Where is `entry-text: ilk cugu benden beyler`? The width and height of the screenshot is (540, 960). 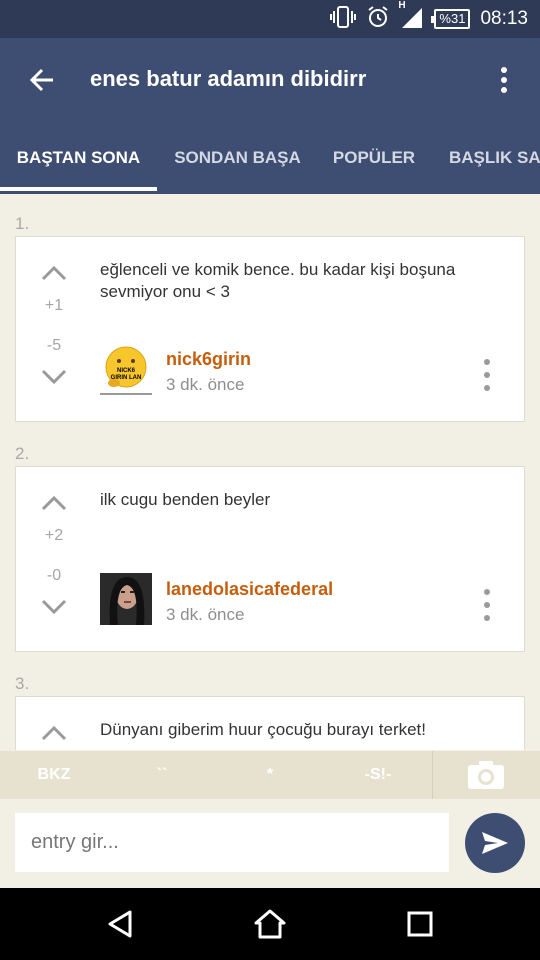
entry-text: ilk cugu benden beyler is located at coordinates (185, 499).